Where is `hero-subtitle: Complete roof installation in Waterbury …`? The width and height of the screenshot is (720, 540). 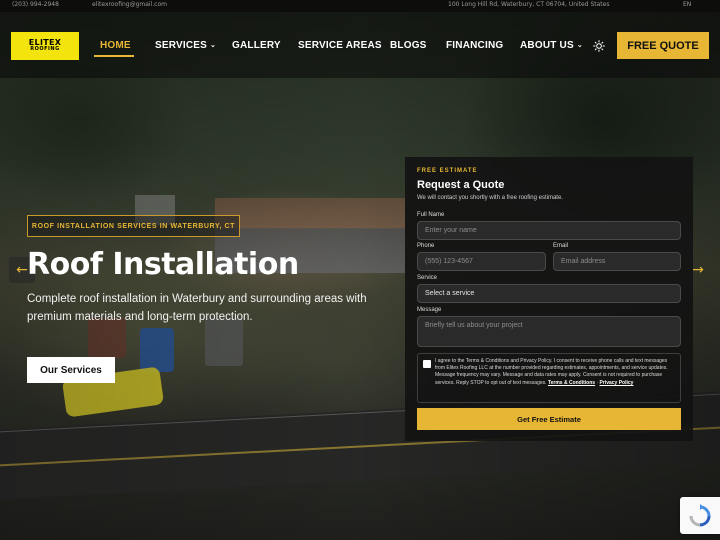
hero-subtitle: Complete roof installation in Waterbury … is located at coordinates (197, 308).